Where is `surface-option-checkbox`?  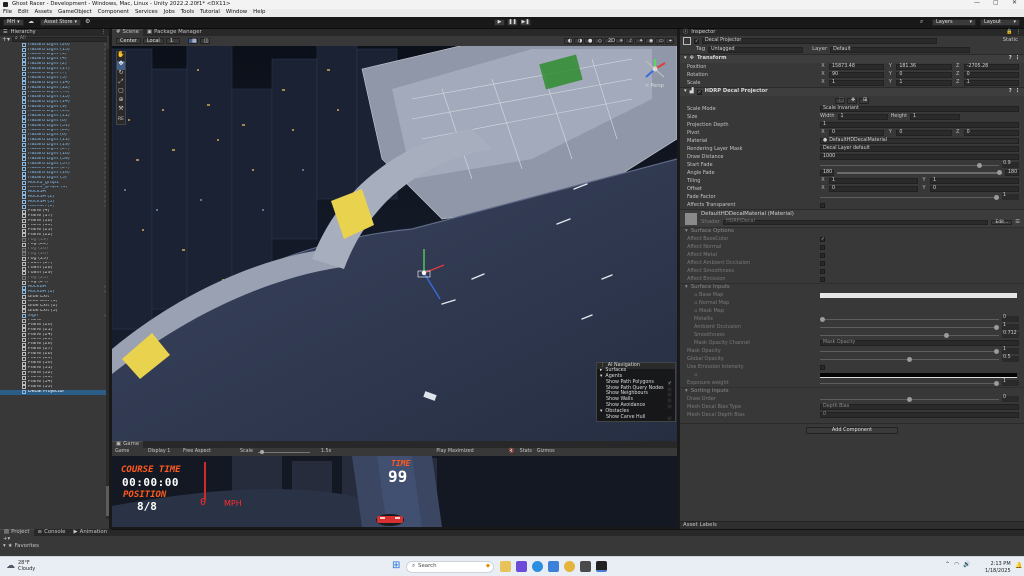 surface-option-checkbox is located at coordinates (822, 247).